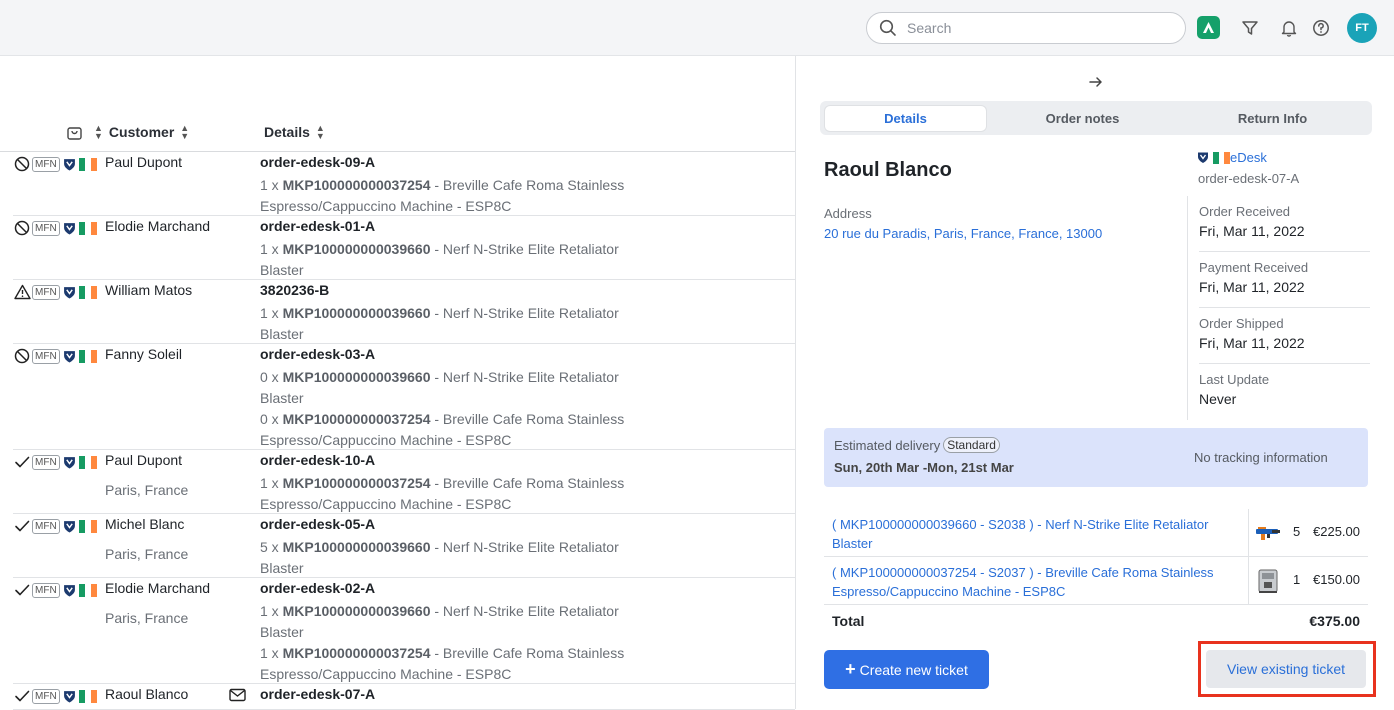 Image resolution: width=1394 pixels, height=710 pixels. I want to click on order-id: order-edesk-07-A, so click(525, 696).